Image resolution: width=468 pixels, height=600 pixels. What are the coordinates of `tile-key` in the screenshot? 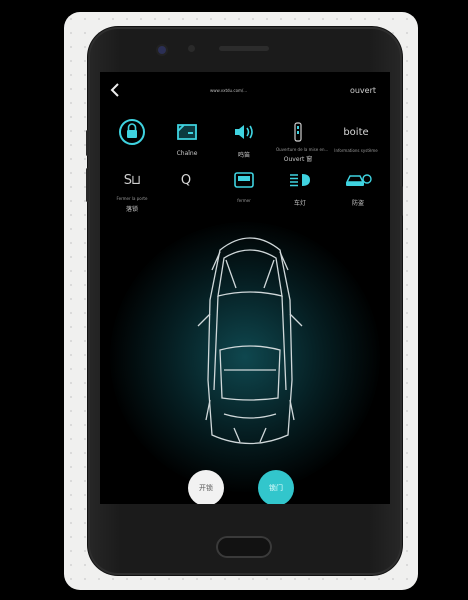 It's located at (298, 132).